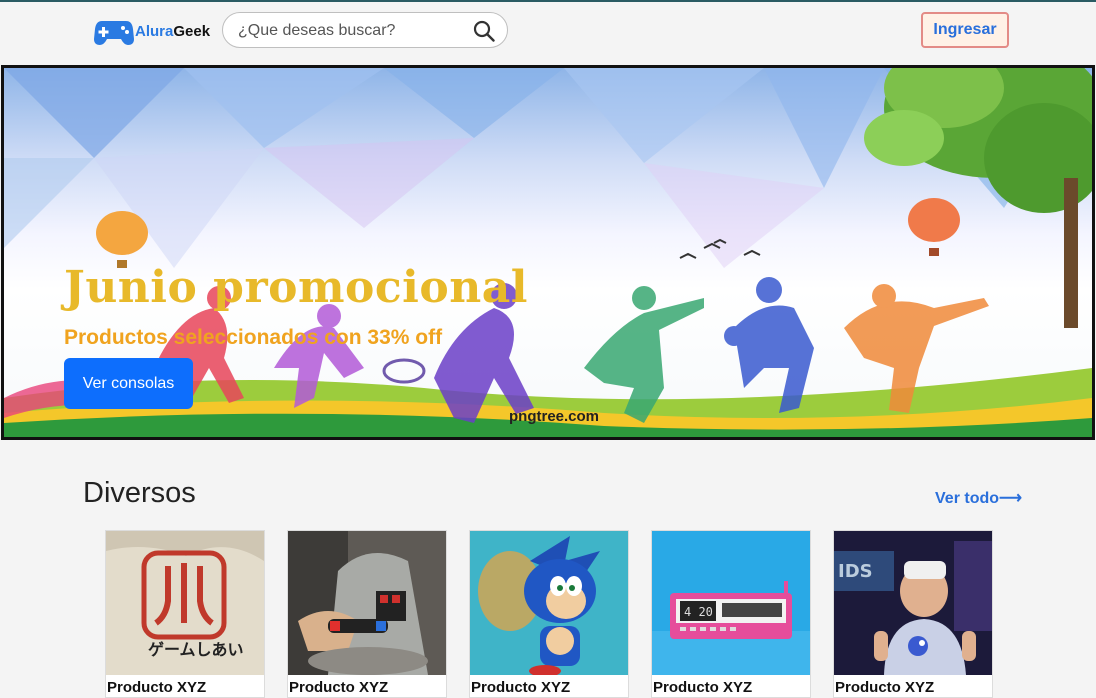 This screenshot has height=698, width=1096. What do you see at coordinates (548, 33) in the screenshot?
I see `site-header: AluraGeek Ingresar` at bounding box center [548, 33].